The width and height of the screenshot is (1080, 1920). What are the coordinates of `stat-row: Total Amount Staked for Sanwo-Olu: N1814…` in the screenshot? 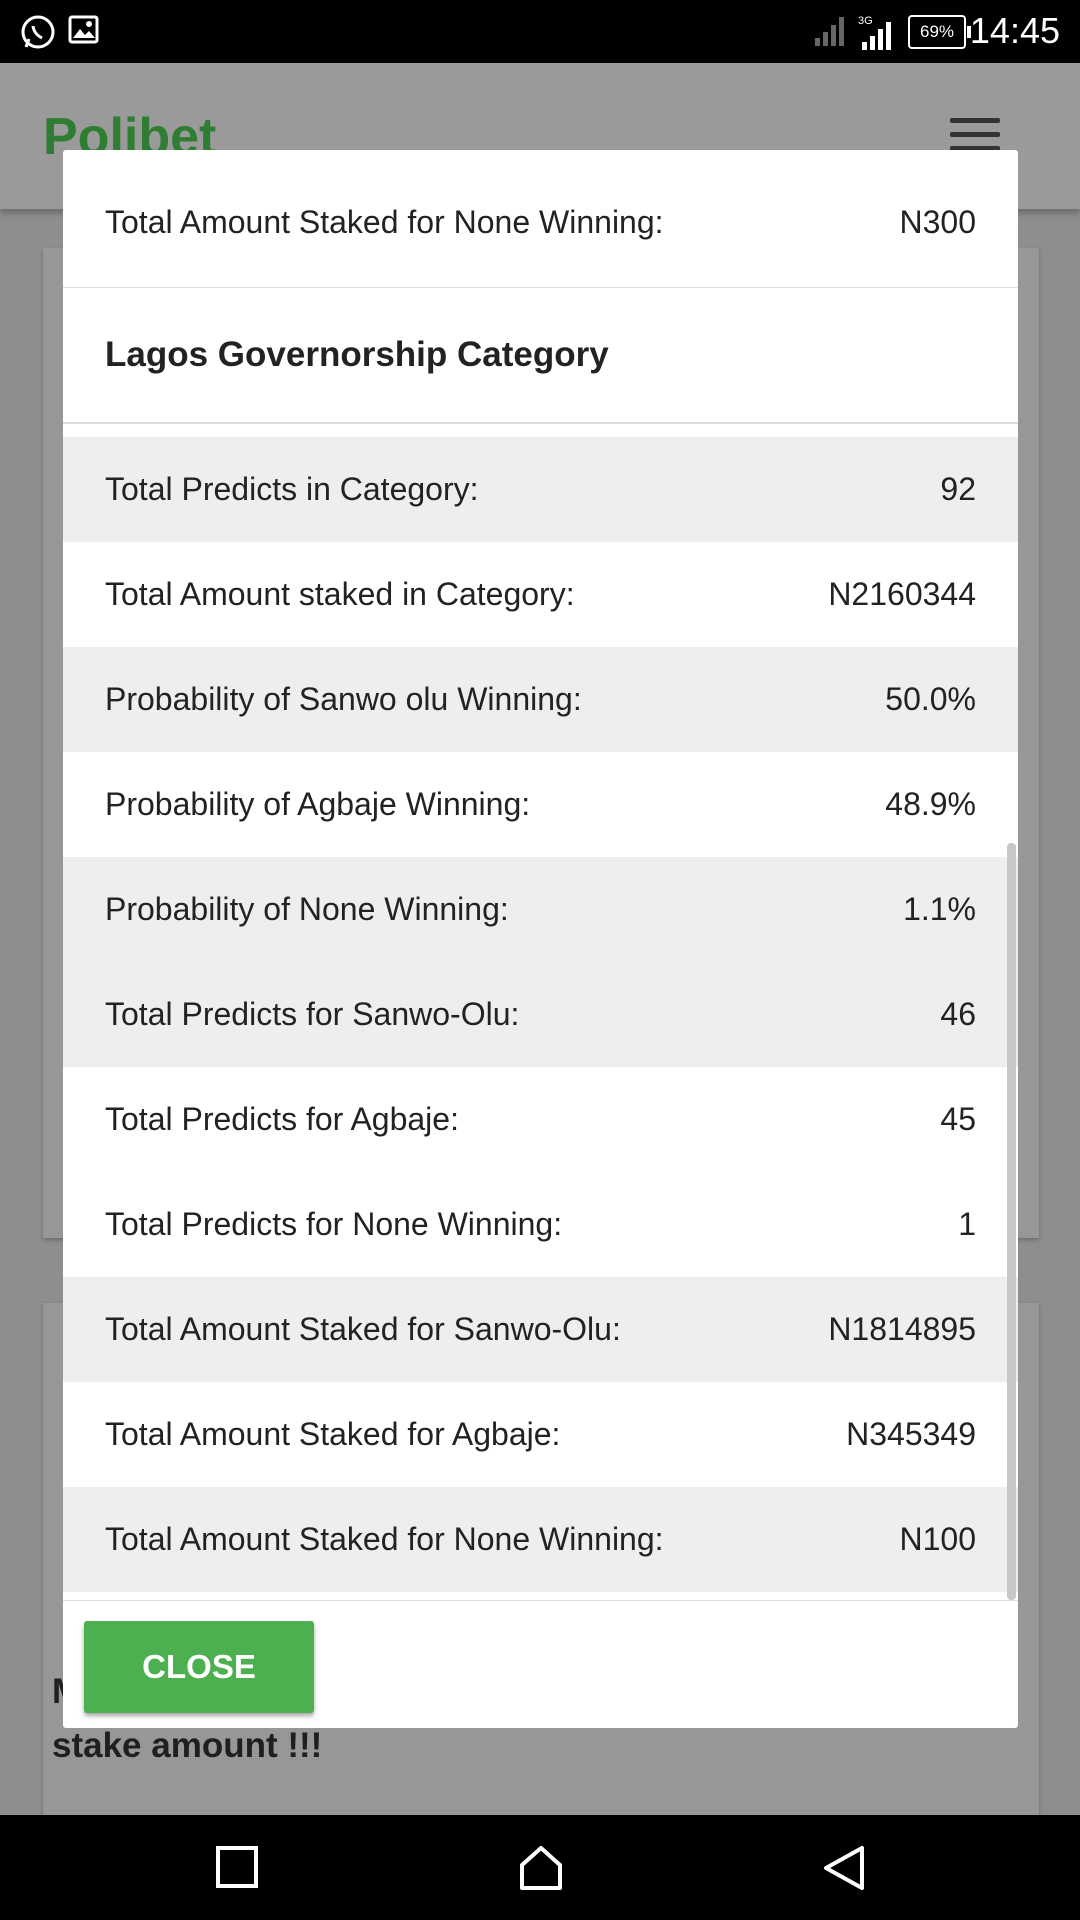 It's located at (540, 1329).